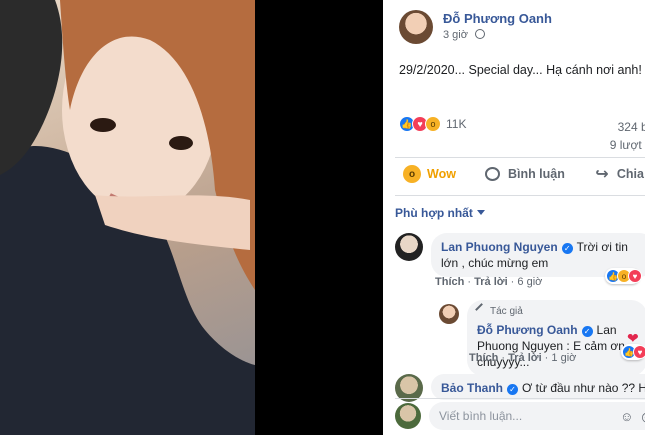  Describe the element at coordinates (506, 311) in the screenshot. I see `author-badge-label: Tác giả` at that location.